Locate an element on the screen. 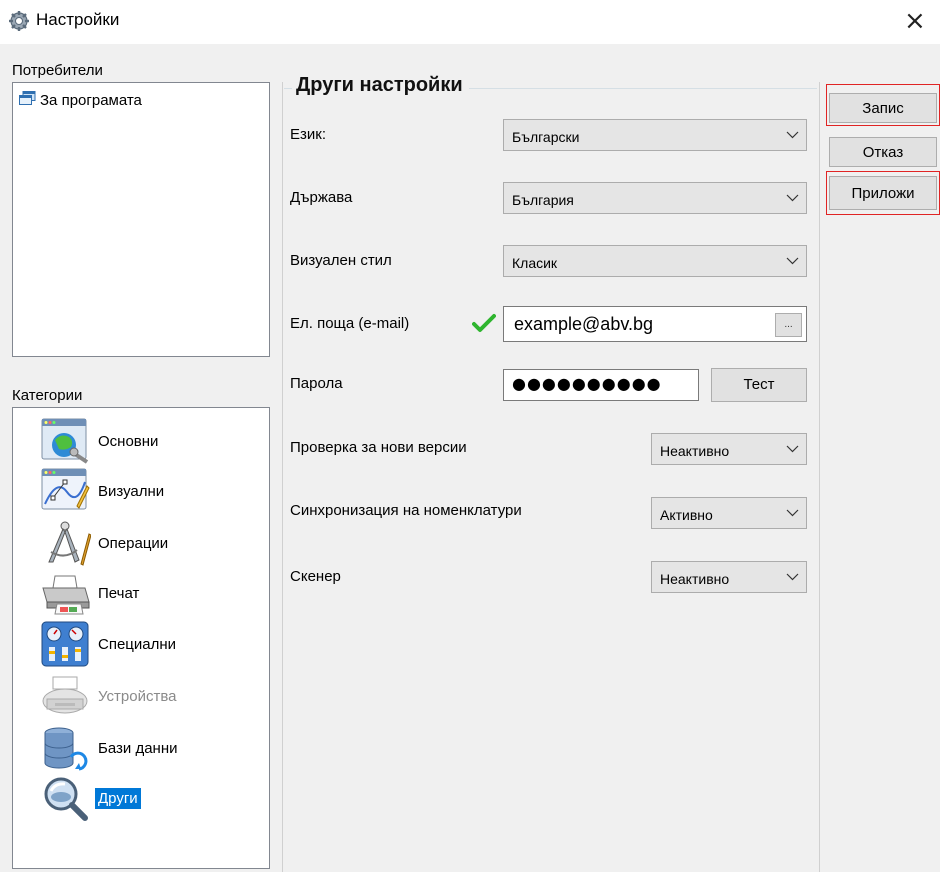 This screenshot has height=872, width=940. close-button: × is located at coordinates (915, 21).